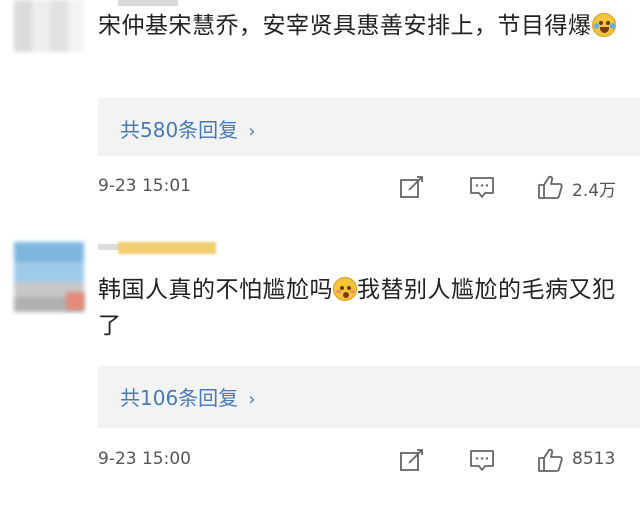  Describe the element at coordinates (369, 127) in the screenshot. I see `replies-box: 共580条回复 ›` at that location.